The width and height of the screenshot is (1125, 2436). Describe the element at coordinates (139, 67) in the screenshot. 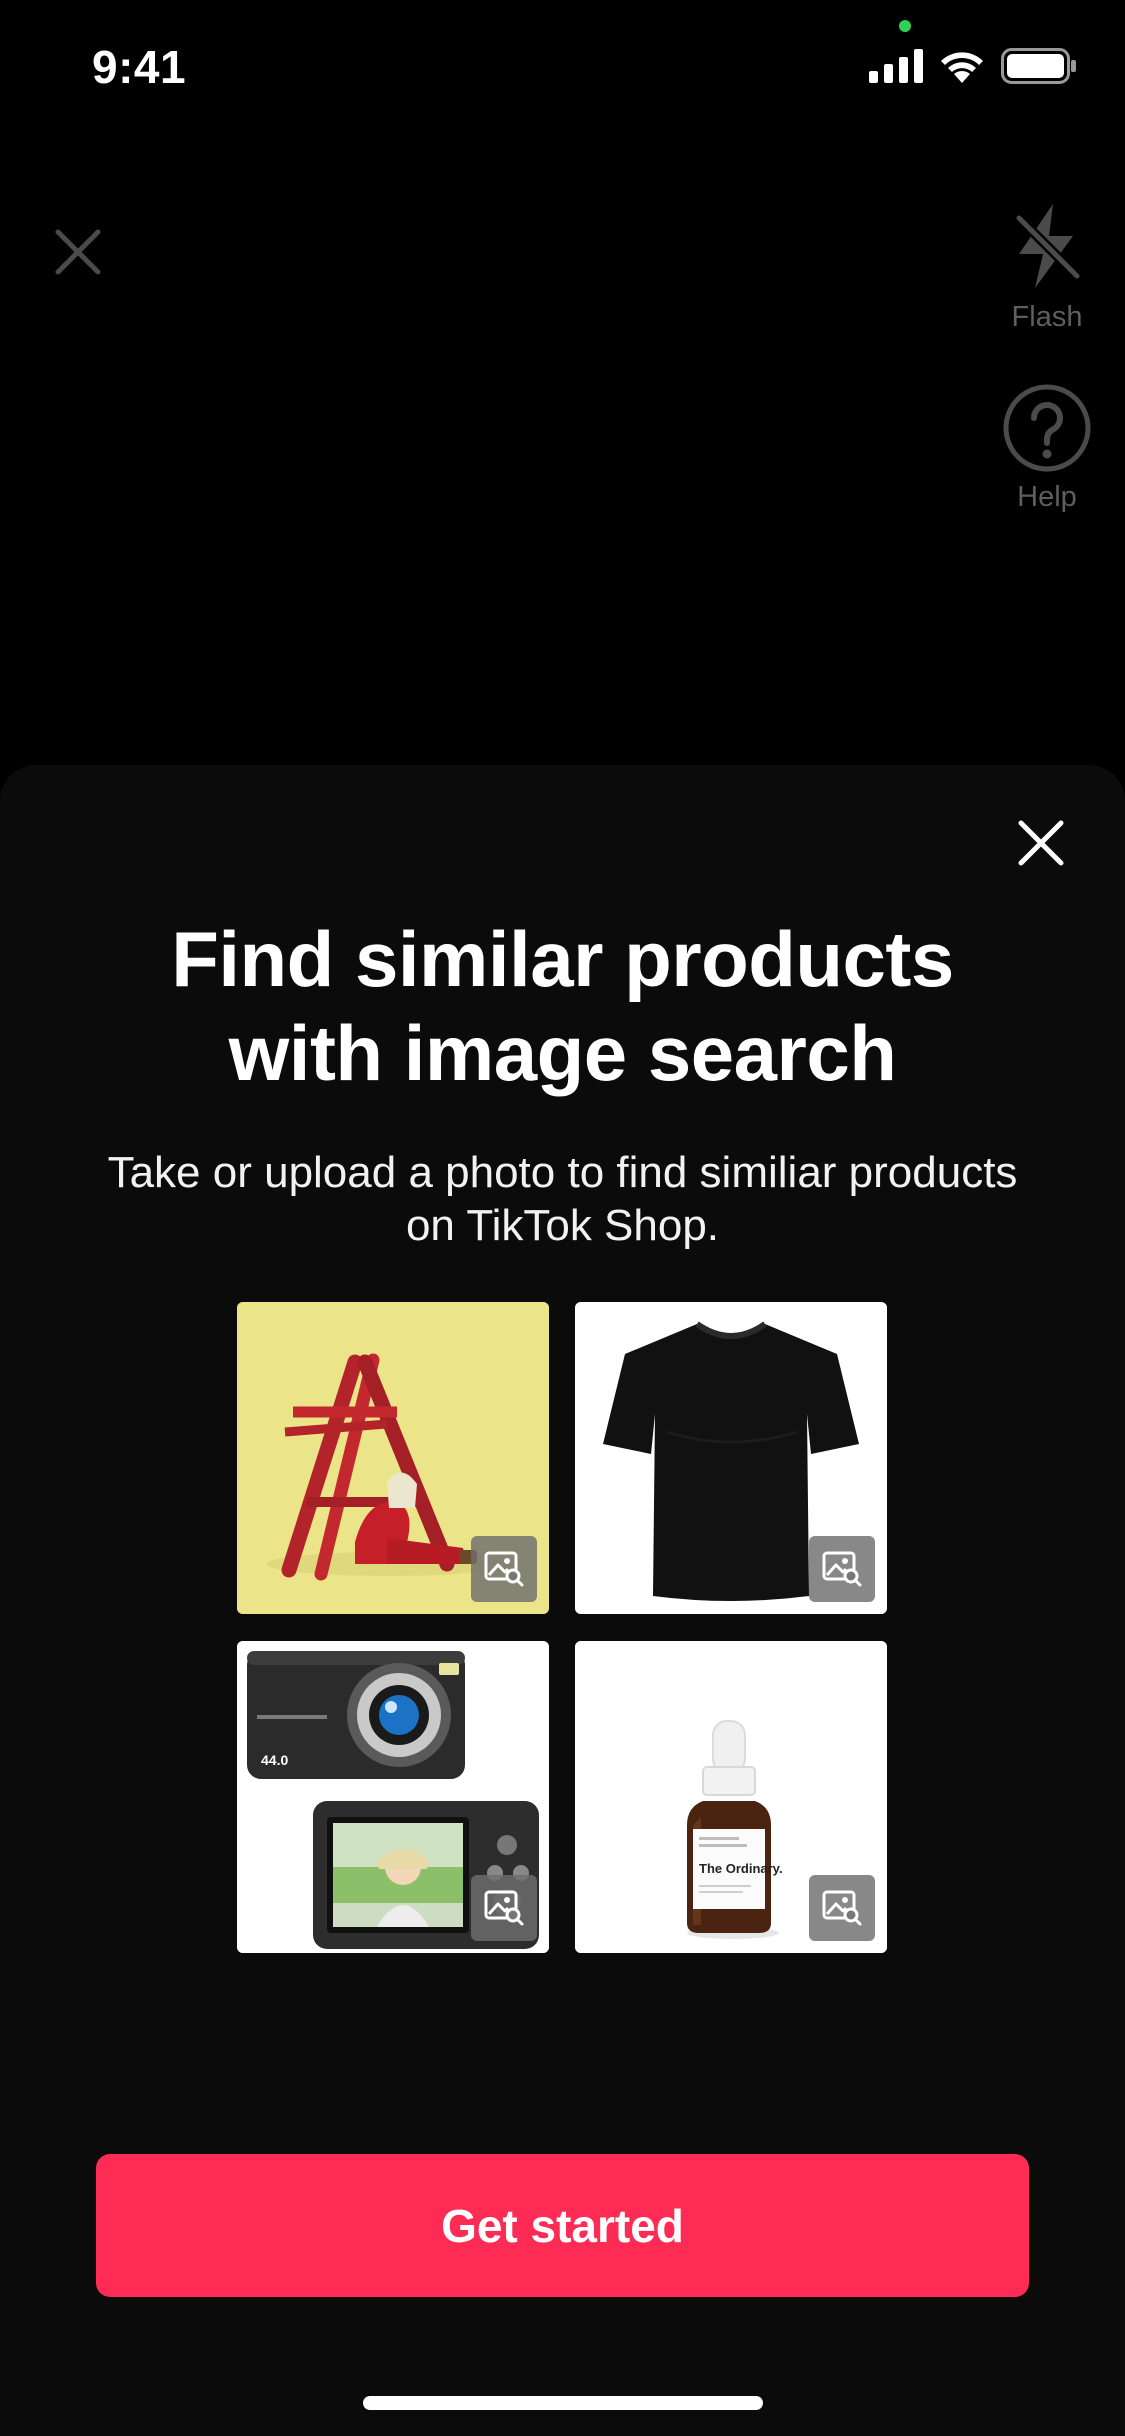

I see `status-time: 9:41` at that location.